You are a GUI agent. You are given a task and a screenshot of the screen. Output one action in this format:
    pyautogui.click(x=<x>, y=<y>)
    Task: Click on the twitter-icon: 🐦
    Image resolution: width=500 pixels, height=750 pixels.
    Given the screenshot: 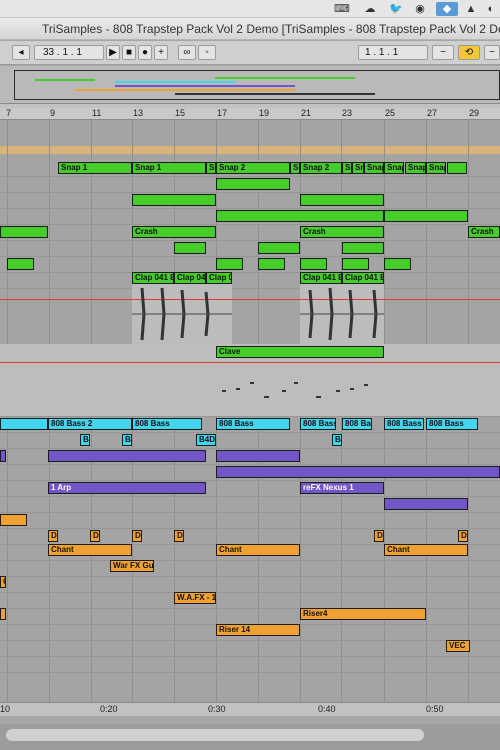 What is the action you would take?
    pyautogui.click(x=396, y=9)
    